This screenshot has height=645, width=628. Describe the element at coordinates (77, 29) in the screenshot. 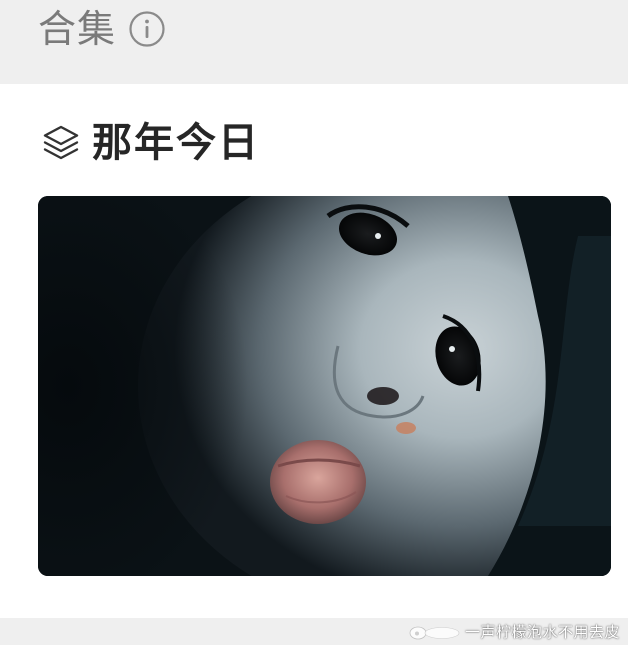

I see `page-title: 合集` at that location.